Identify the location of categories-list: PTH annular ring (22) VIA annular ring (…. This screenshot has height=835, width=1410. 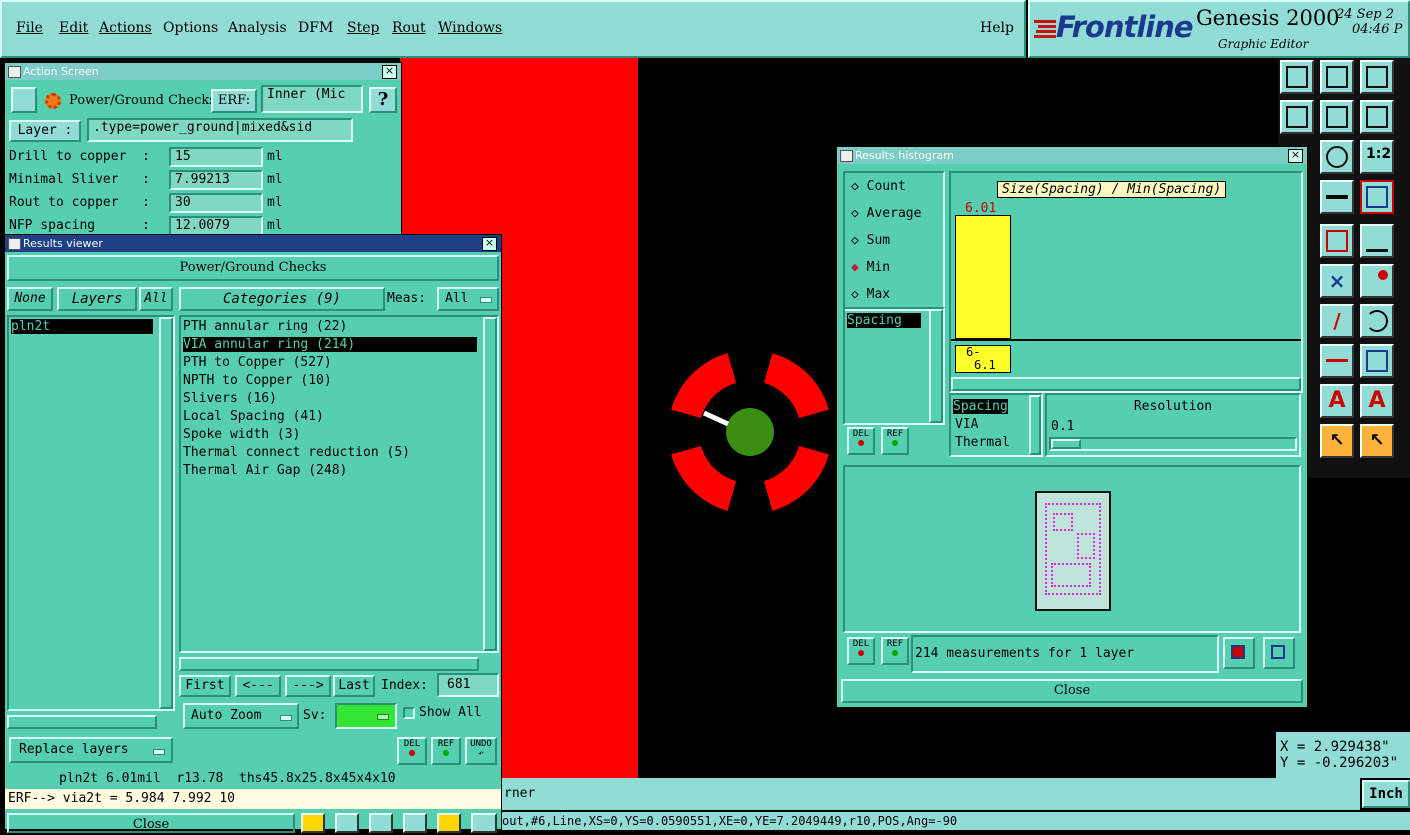
(339, 484).